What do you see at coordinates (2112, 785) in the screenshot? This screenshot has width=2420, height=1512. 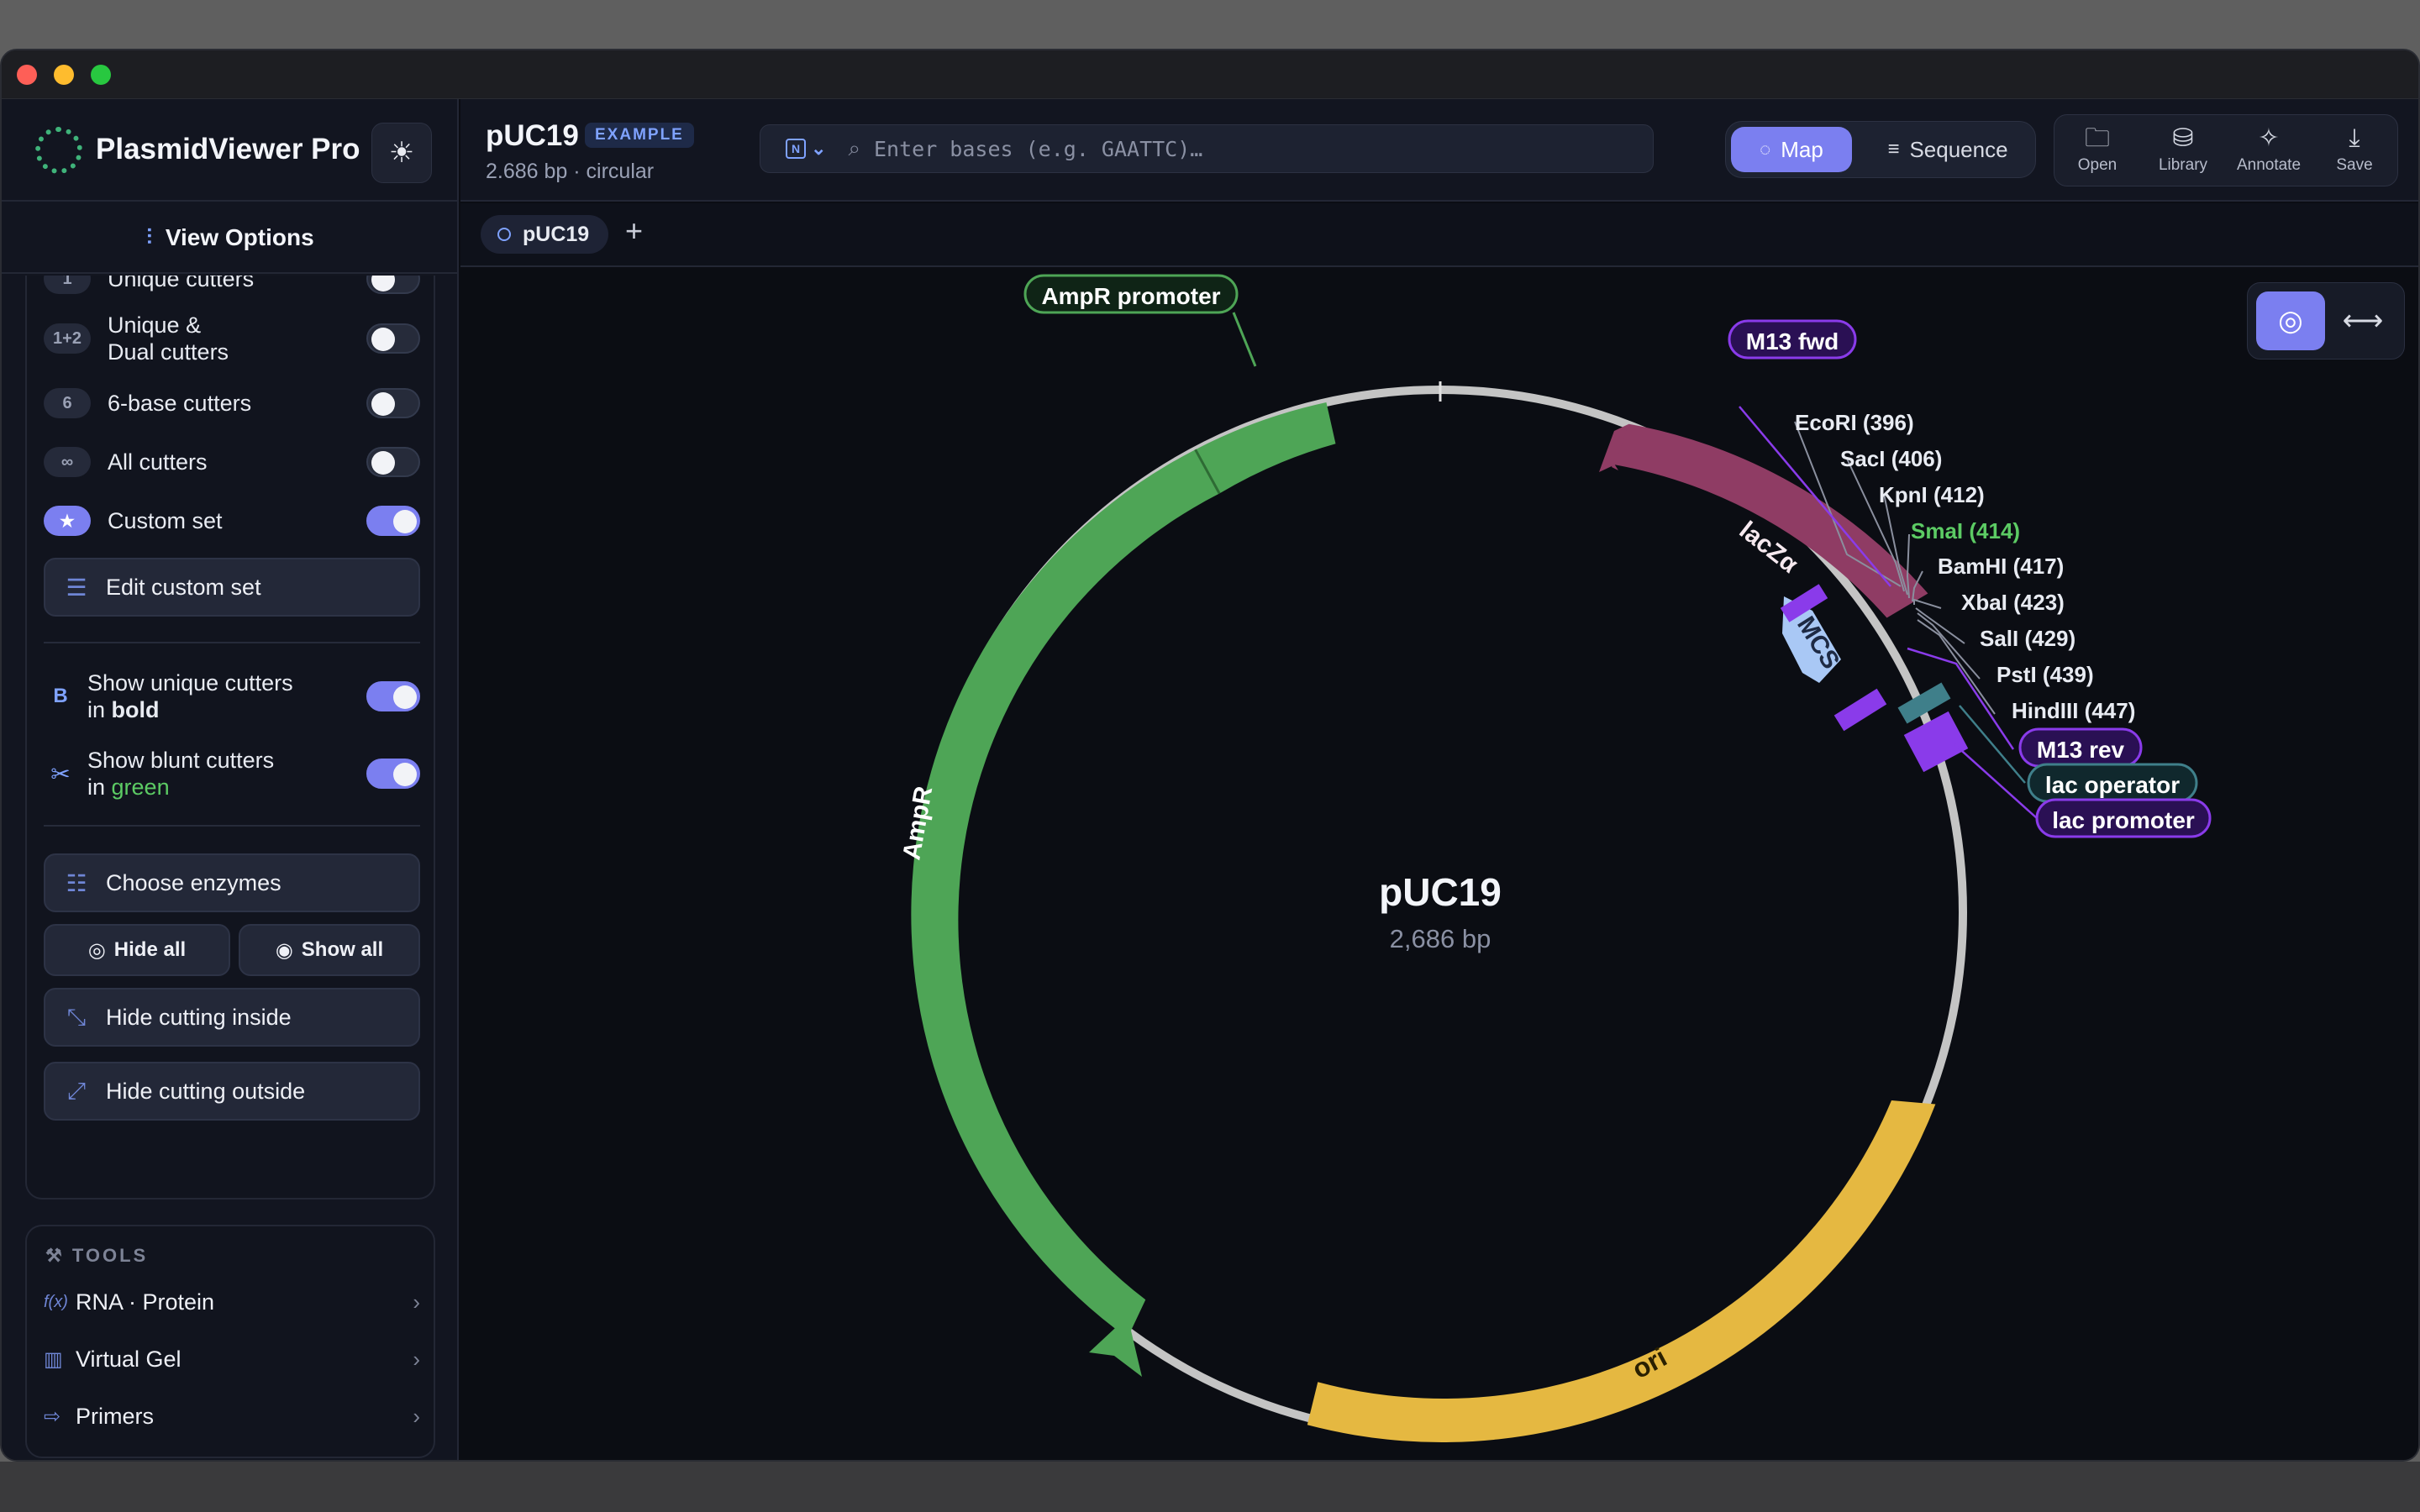 I see `lac-operator-label: lac operator` at bounding box center [2112, 785].